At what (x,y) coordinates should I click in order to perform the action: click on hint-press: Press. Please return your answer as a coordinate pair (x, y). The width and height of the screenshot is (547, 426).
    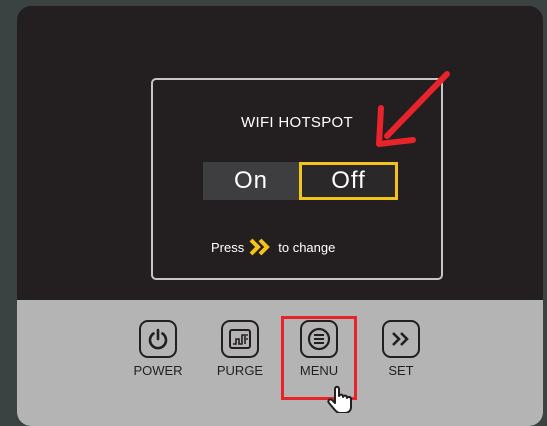
    Looking at the image, I should click on (228, 247).